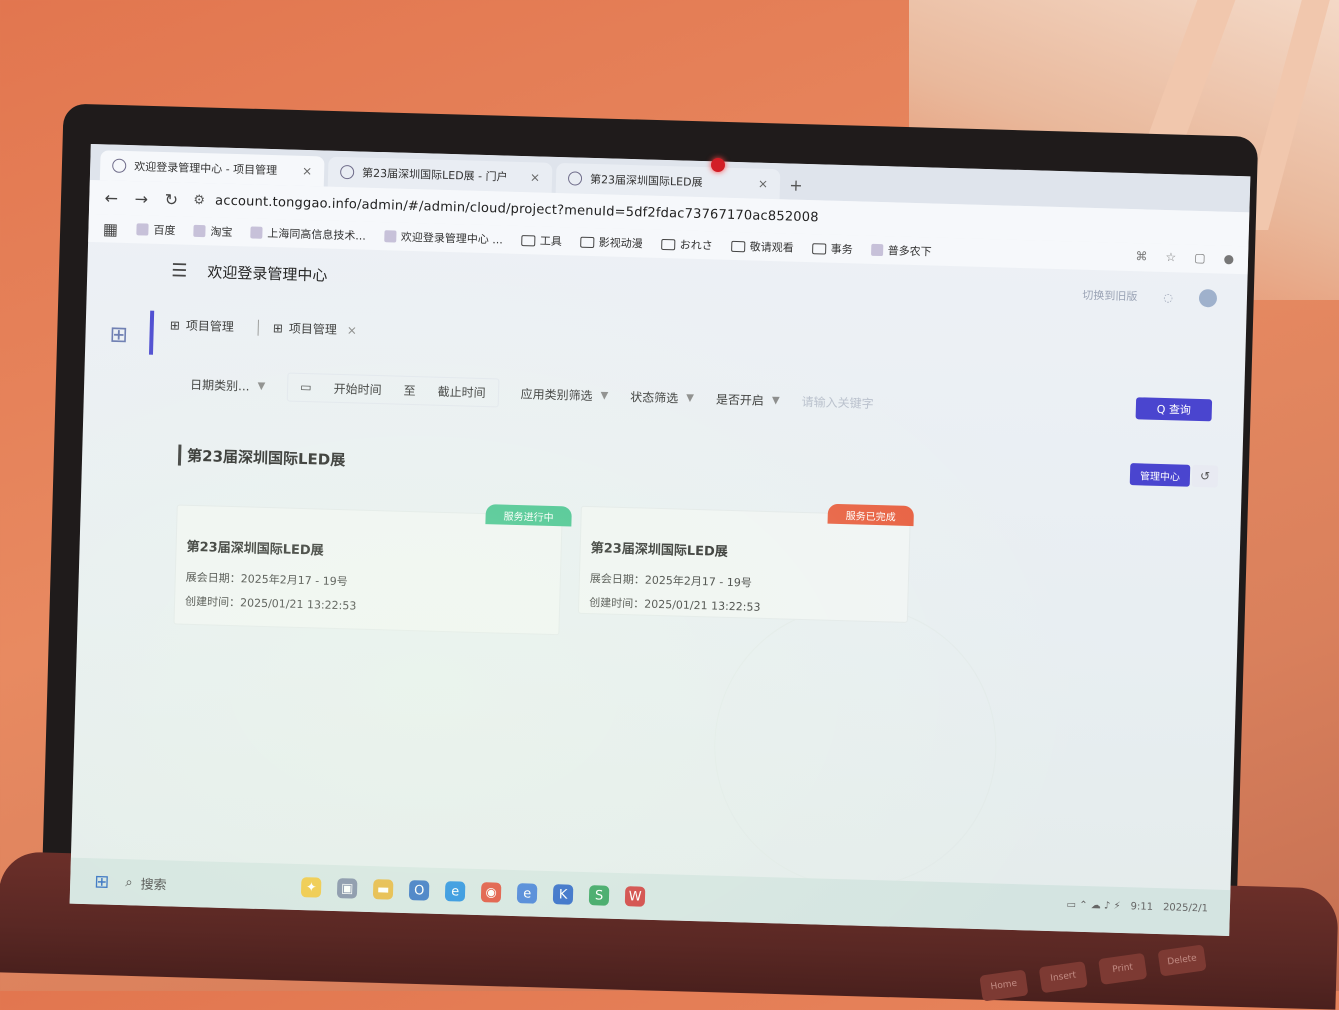 The height and width of the screenshot is (1010, 1339). What do you see at coordinates (206, 169) in the screenshot?
I see `tab-label: 欢迎登录管理中心 - 项目管理` at bounding box center [206, 169].